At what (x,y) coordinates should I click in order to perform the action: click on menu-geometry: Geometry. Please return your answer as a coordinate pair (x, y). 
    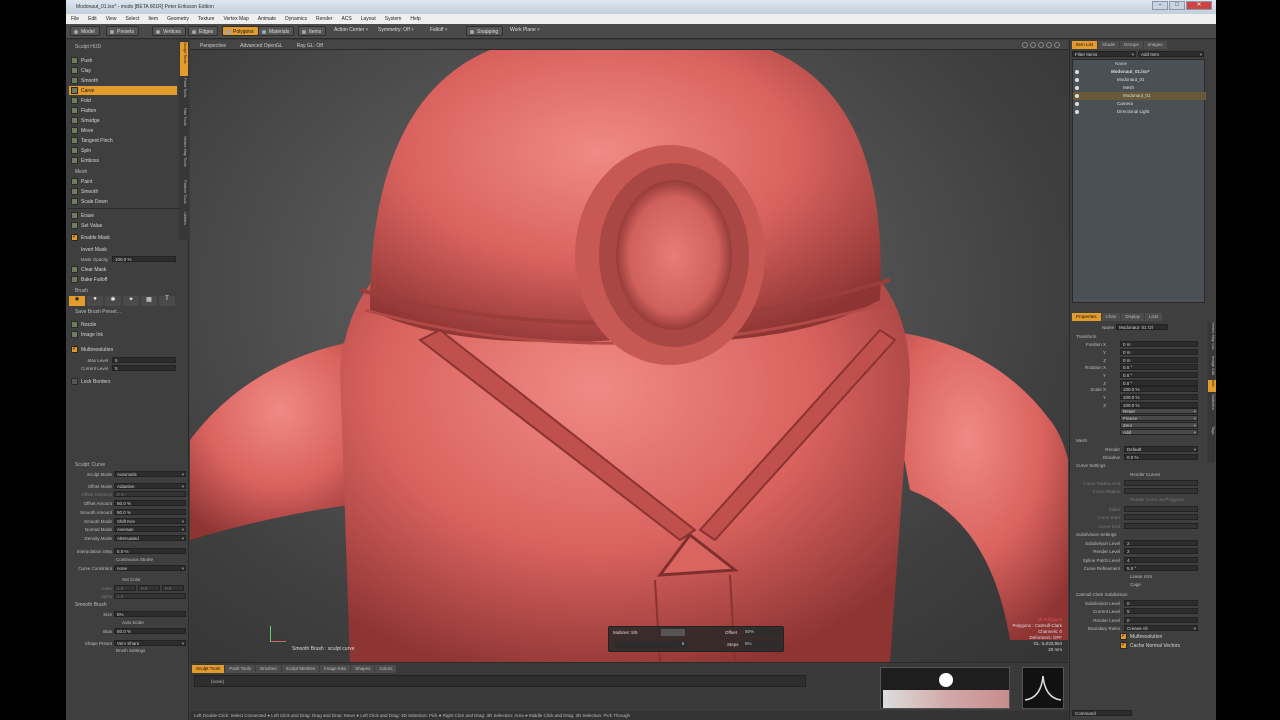
    Looking at the image, I should click on (178, 20).